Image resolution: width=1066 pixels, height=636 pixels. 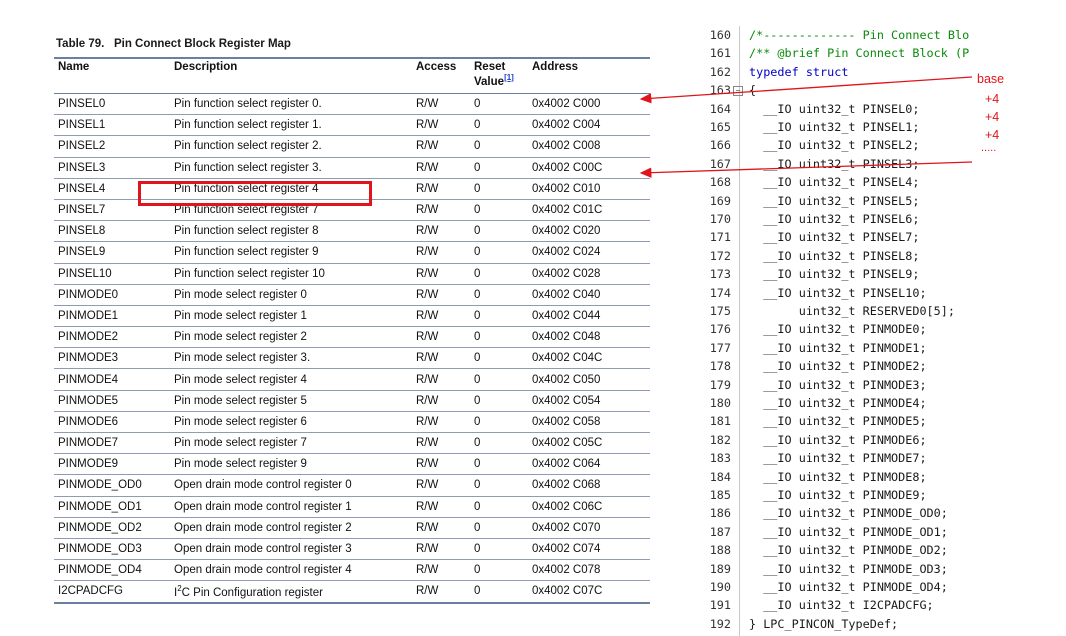 I want to click on code-text: __IO uint32_t PINMODE8;, so click(x=838, y=476).